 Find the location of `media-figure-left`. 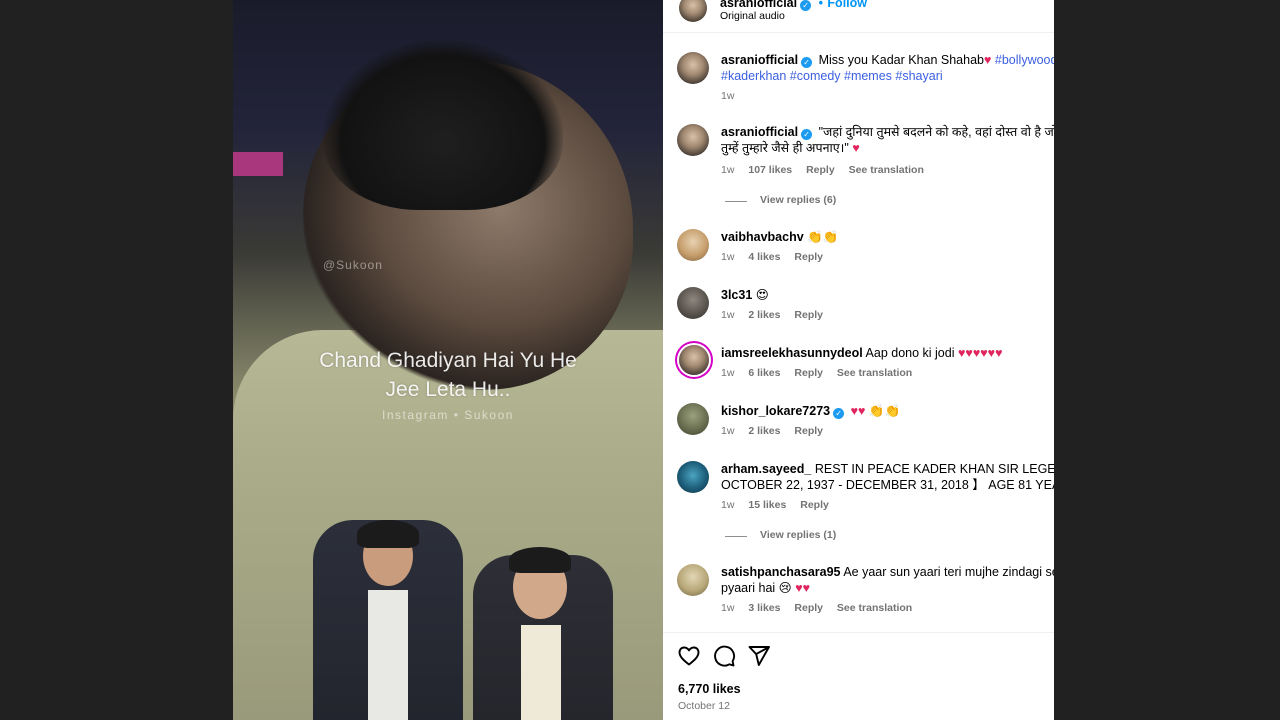

media-figure-left is located at coordinates (388, 620).